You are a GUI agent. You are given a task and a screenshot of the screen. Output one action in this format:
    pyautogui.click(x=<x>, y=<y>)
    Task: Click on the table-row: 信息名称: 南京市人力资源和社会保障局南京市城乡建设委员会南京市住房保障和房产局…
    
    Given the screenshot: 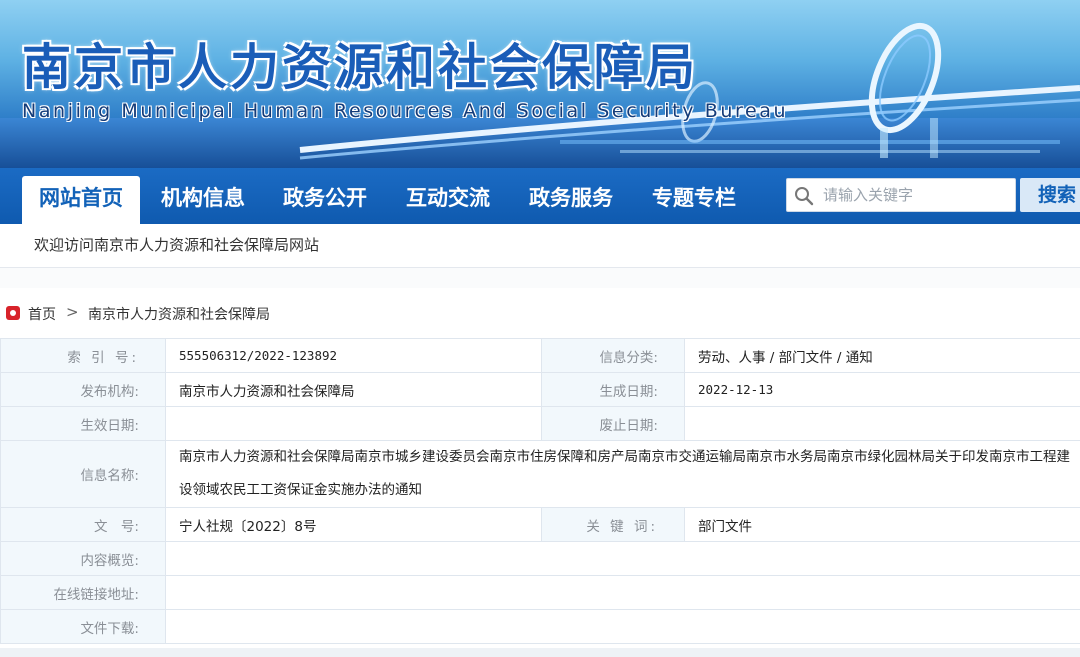 What is the action you would take?
    pyautogui.click(x=540, y=474)
    